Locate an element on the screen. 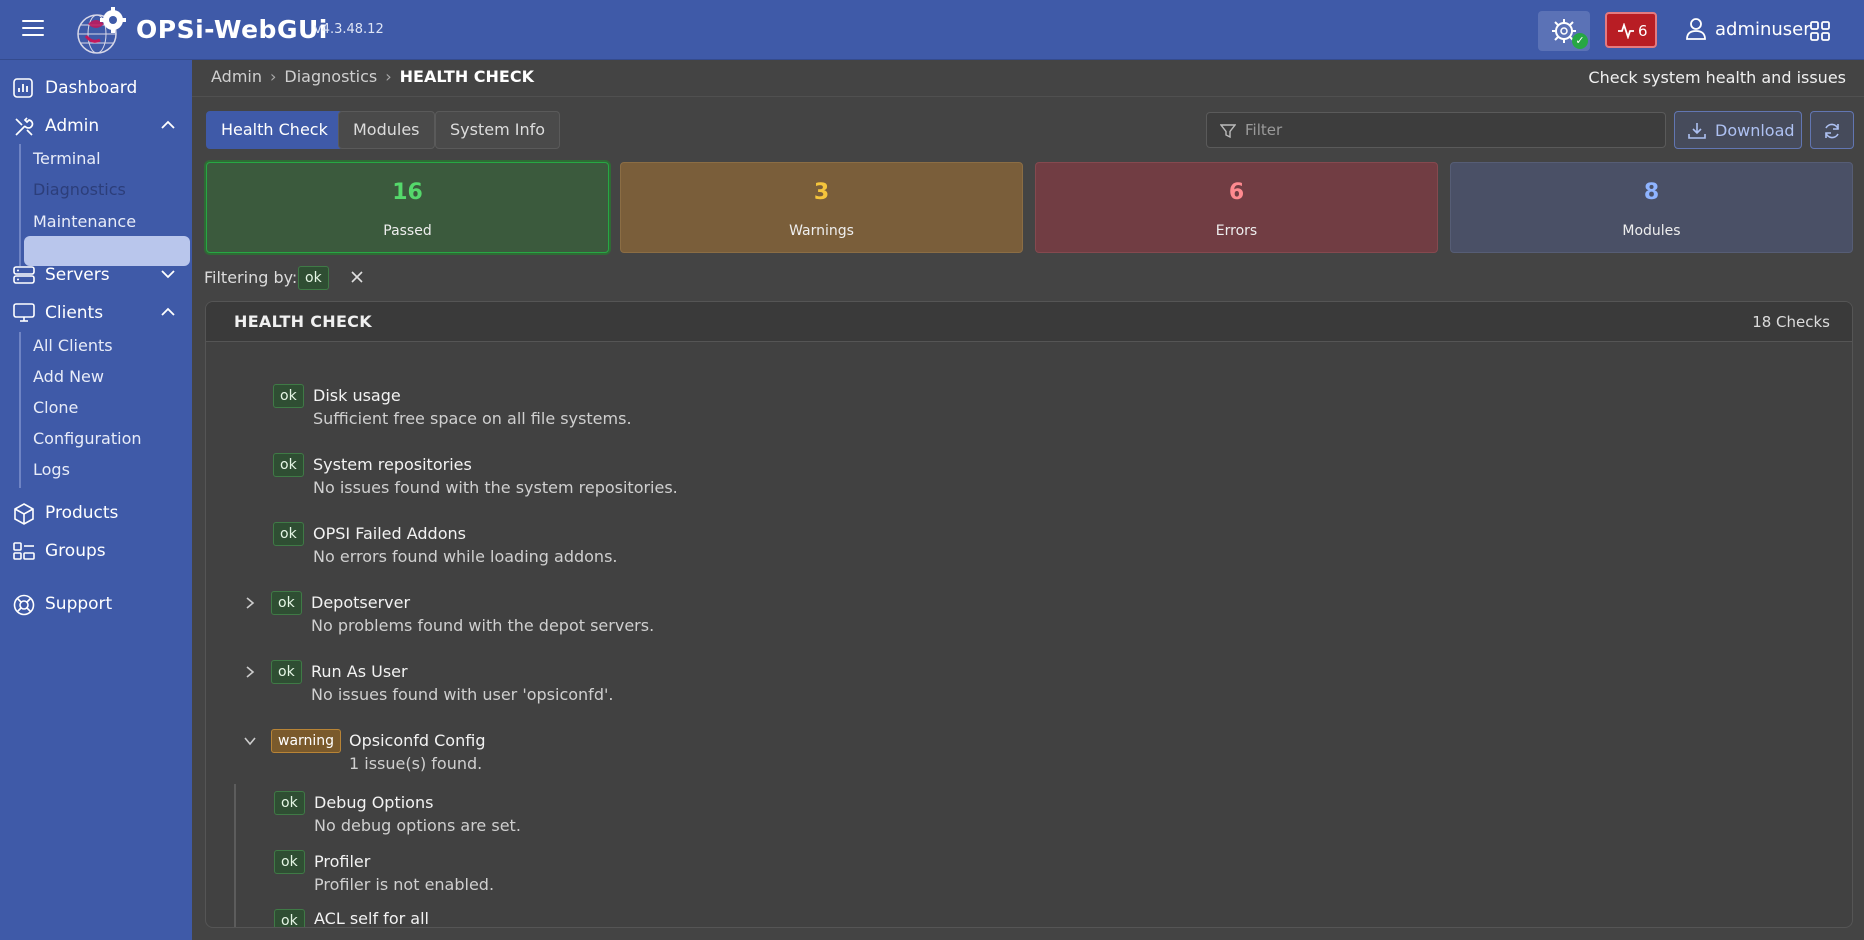 This screenshot has width=1864, height=940. app-version: v4.3.48.12 is located at coordinates (349, 29).